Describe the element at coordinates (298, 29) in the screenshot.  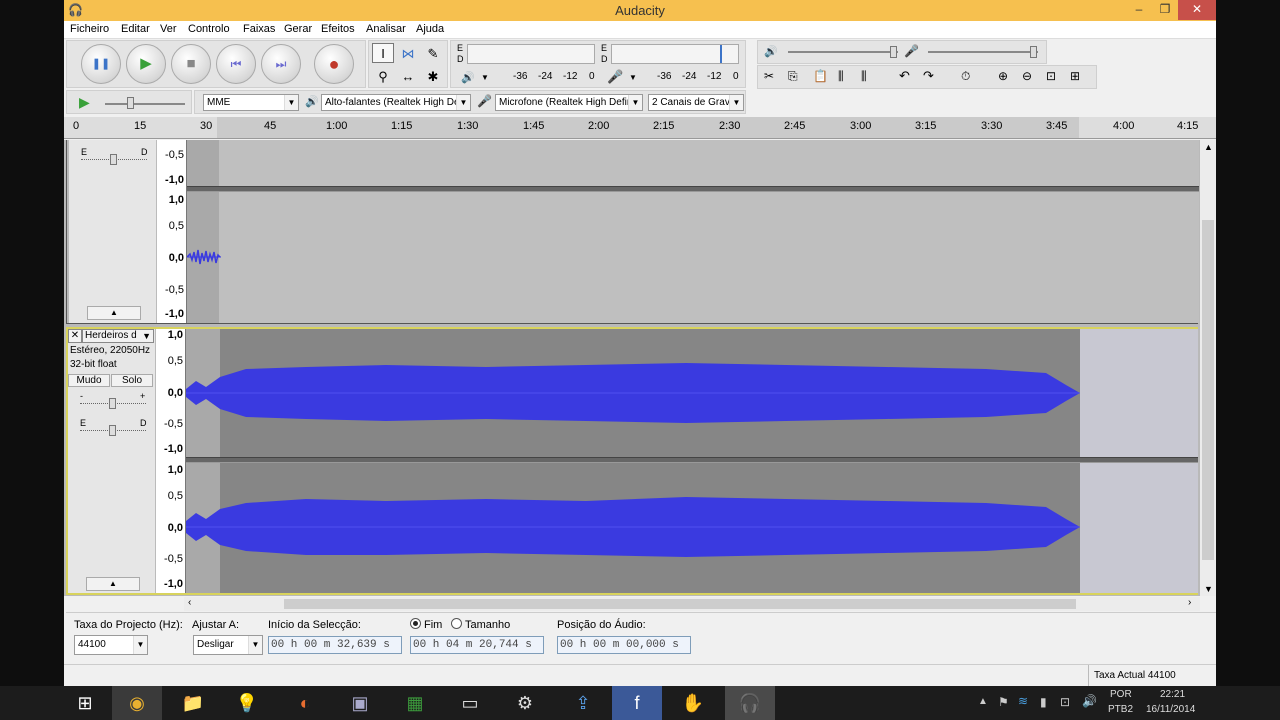
I see `menu-gerar: Gerar` at that location.